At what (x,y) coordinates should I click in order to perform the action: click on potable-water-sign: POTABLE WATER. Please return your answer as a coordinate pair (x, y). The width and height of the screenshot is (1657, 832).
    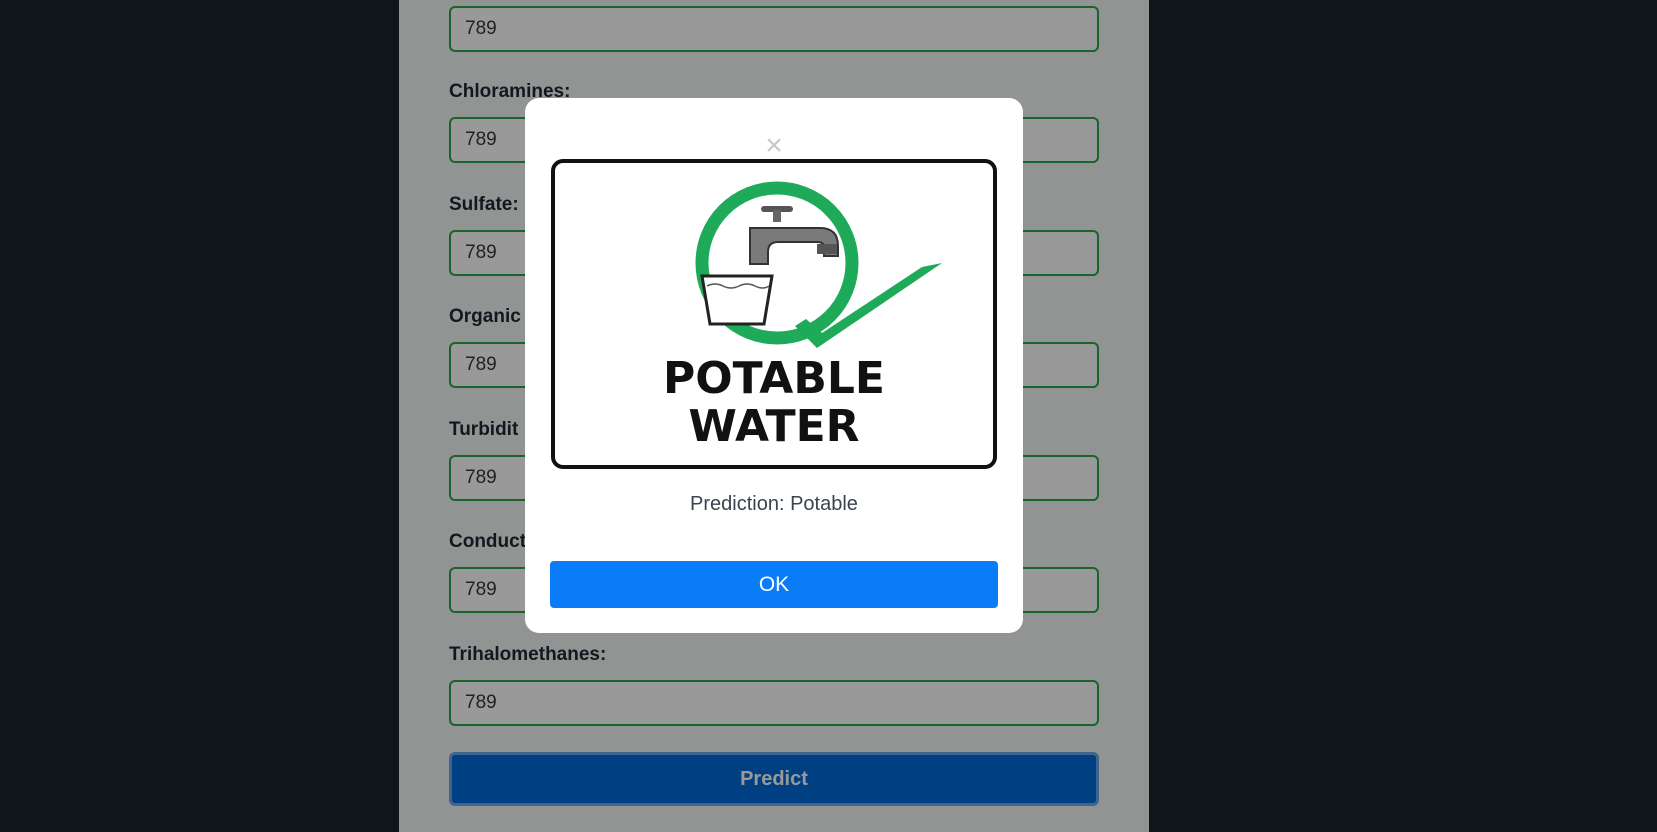
    Looking at the image, I should click on (774, 314).